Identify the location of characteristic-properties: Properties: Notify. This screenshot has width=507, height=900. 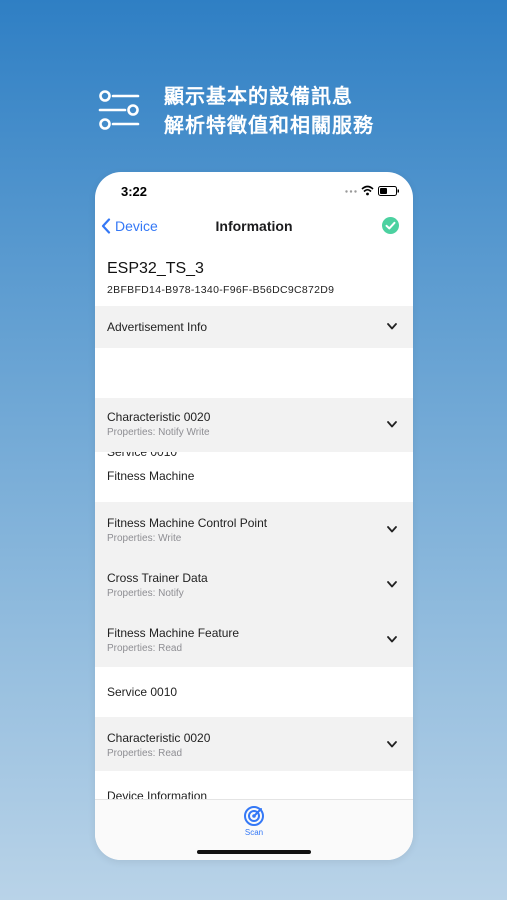
(145, 593).